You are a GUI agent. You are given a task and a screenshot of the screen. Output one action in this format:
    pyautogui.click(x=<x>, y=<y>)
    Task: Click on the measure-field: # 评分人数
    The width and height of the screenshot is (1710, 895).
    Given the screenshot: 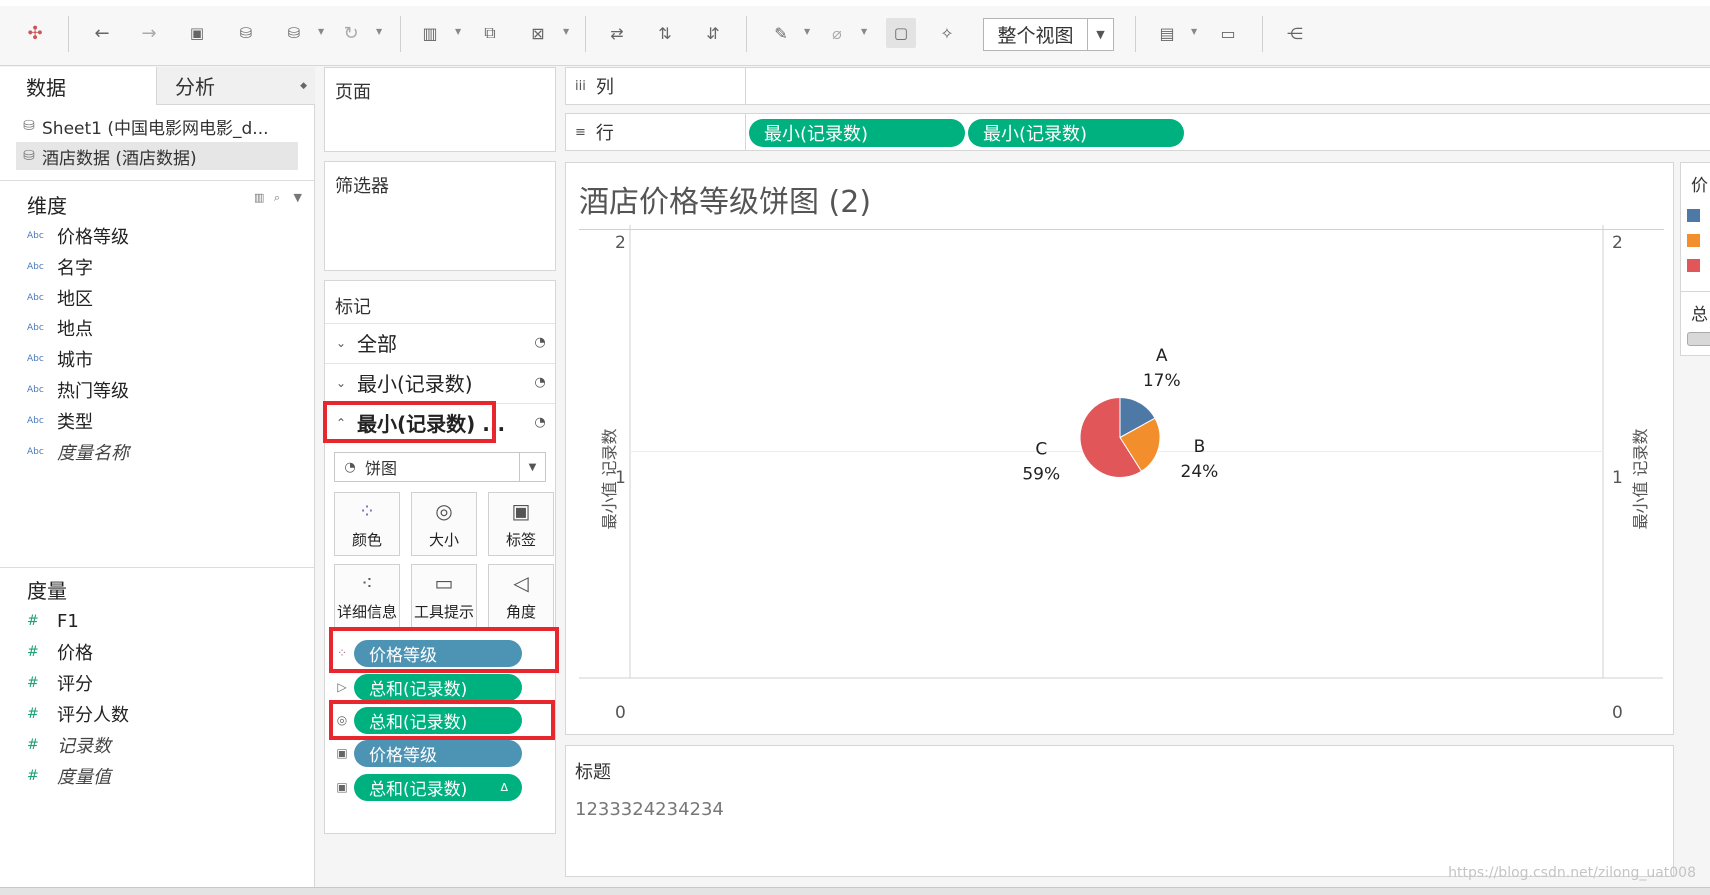 What is the action you would take?
    pyautogui.click(x=78, y=714)
    